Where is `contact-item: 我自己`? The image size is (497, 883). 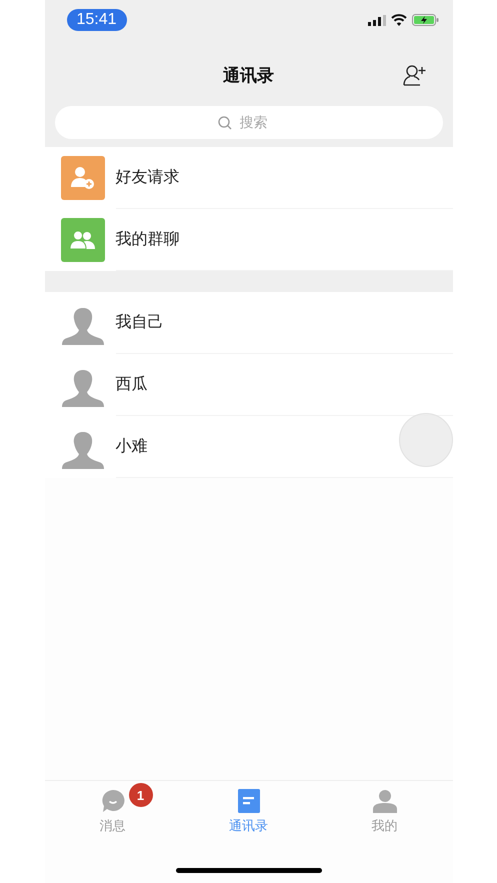 contact-item: 我自己 is located at coordinates (248, 323).